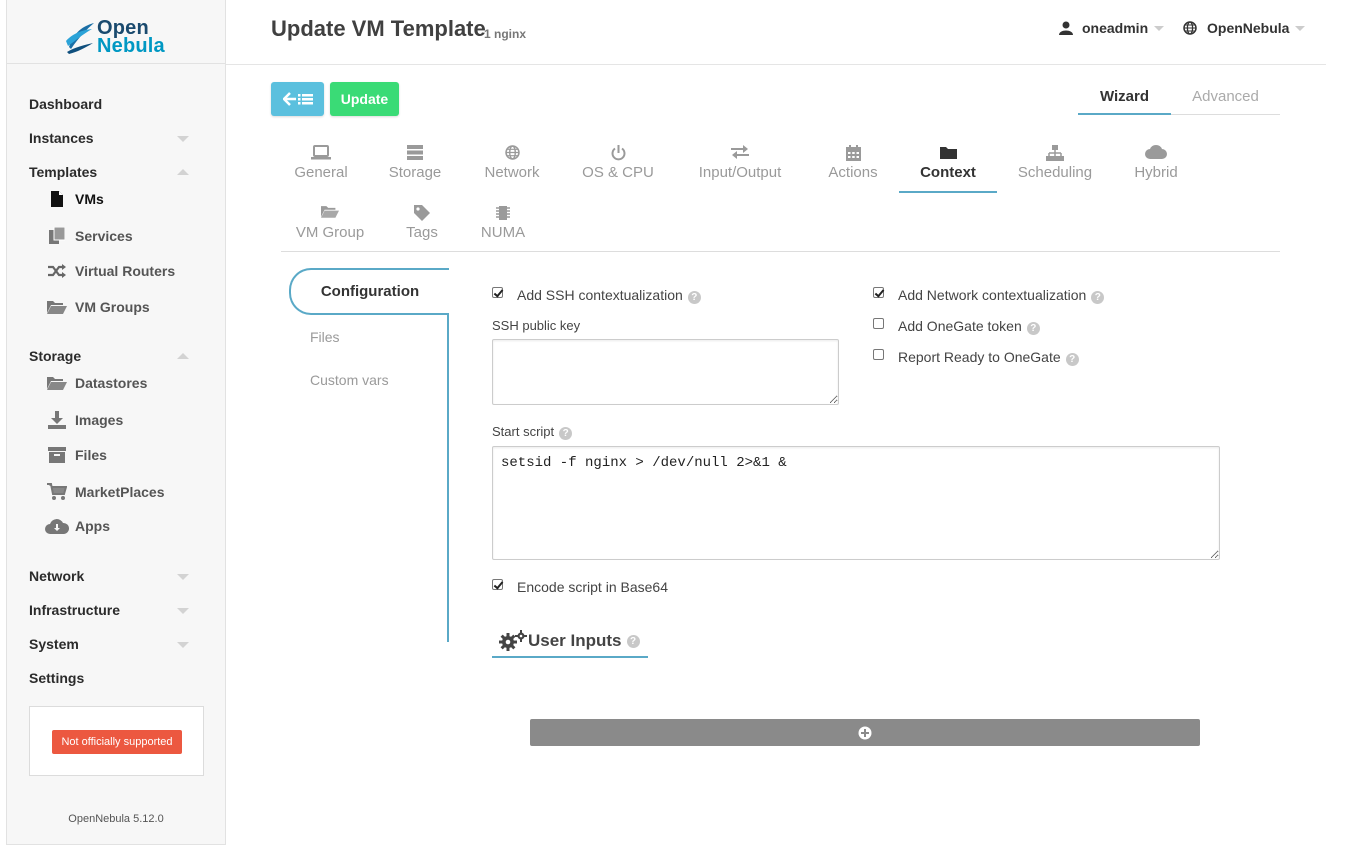  I want to click on opennebula-logo: Open Nebula, so click(125, 38).